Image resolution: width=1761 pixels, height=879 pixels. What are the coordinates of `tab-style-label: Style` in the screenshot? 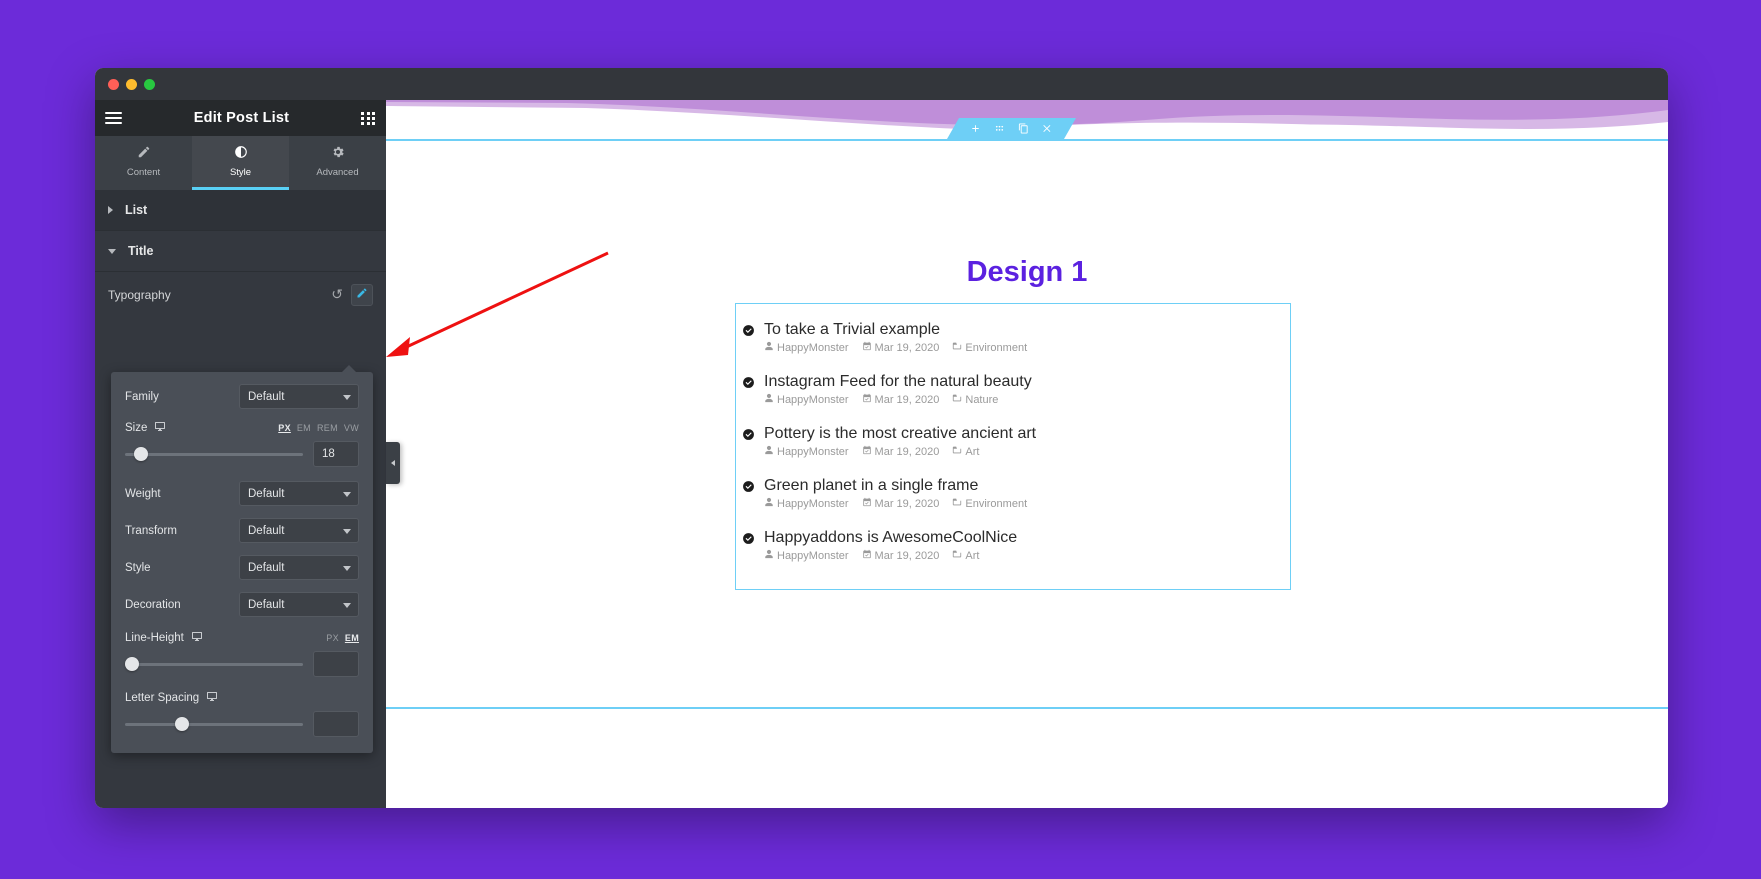 It's located at (240, 172).